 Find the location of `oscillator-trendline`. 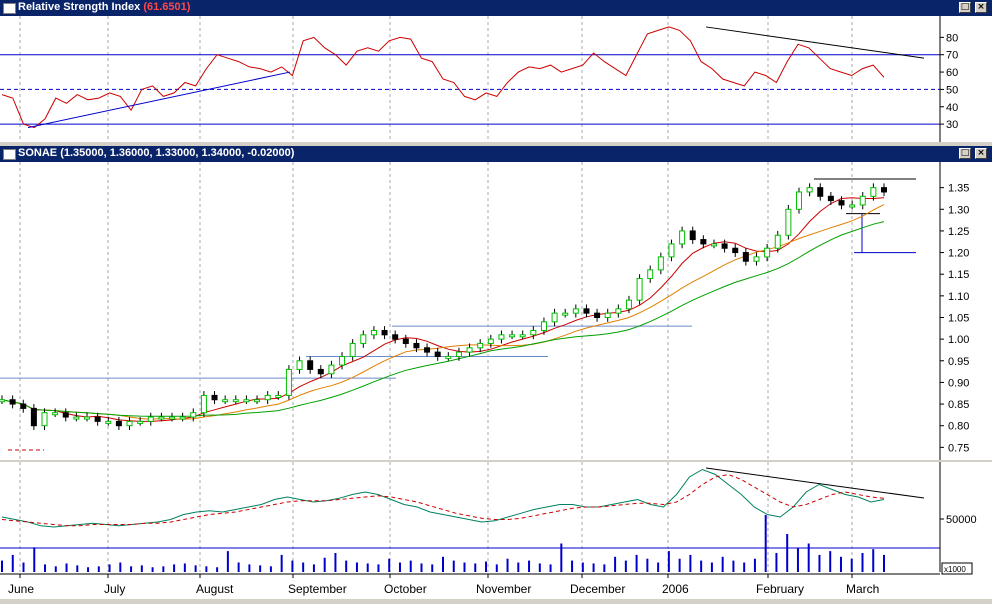

oscillator-trendline is located at coordinates (815, 483).